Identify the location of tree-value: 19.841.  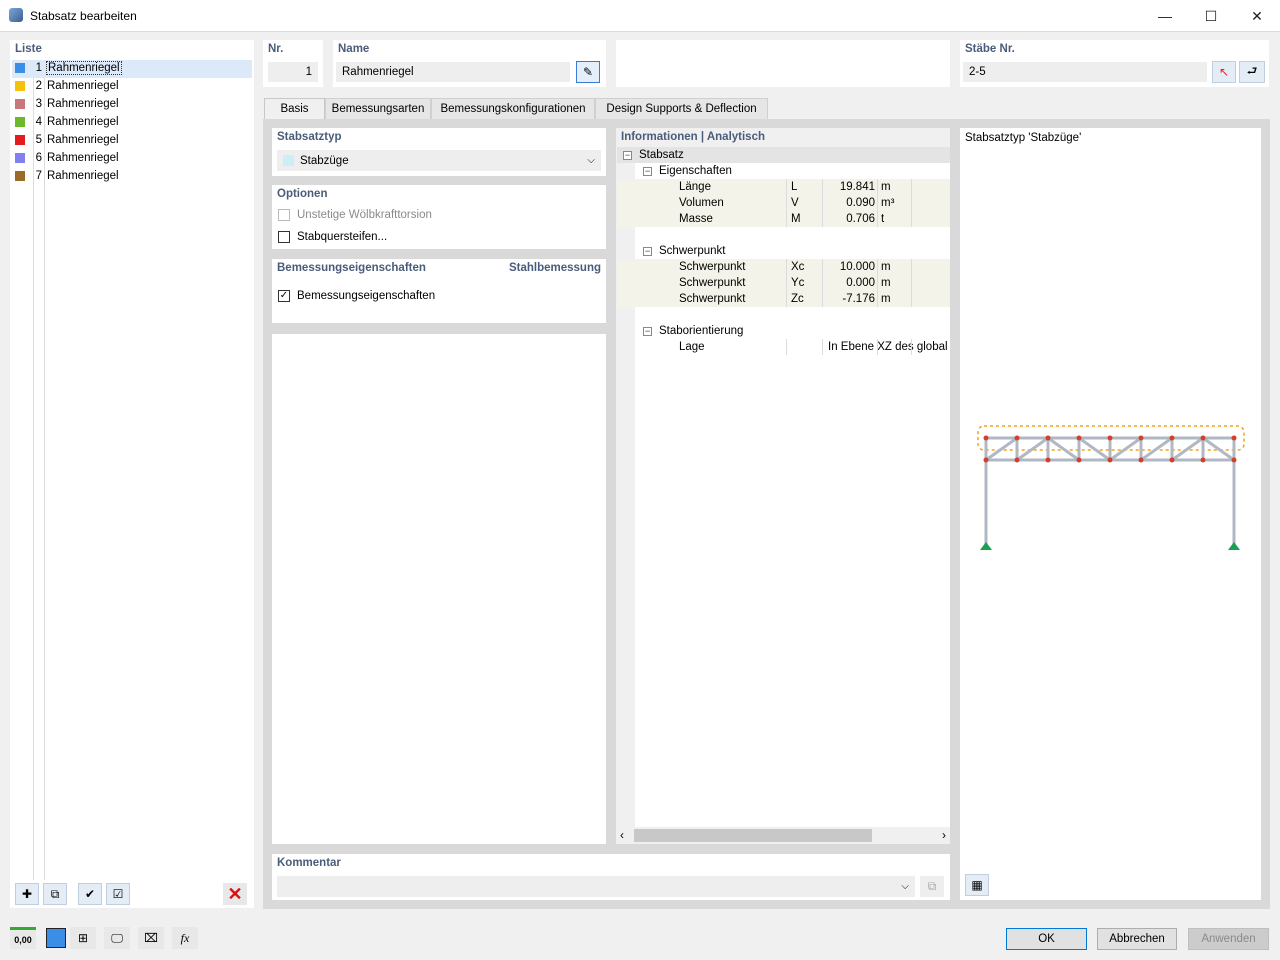
(857, 187).